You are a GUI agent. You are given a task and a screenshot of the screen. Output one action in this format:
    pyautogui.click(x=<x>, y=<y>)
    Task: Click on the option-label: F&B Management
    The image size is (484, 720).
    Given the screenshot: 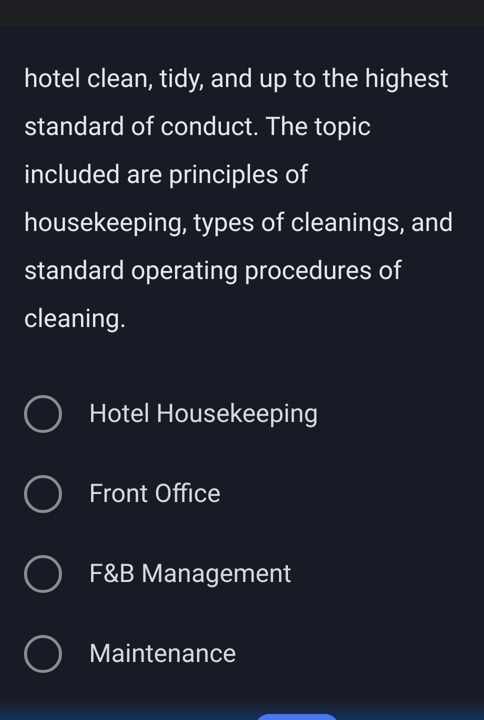 What is the action you would take?
    pyautogui.click(x=190, y=574)
    